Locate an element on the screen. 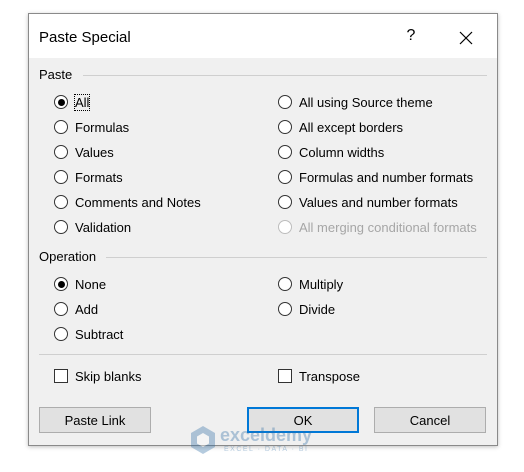  radio-paste-validation: Validation is located at coordinates (92, 227).